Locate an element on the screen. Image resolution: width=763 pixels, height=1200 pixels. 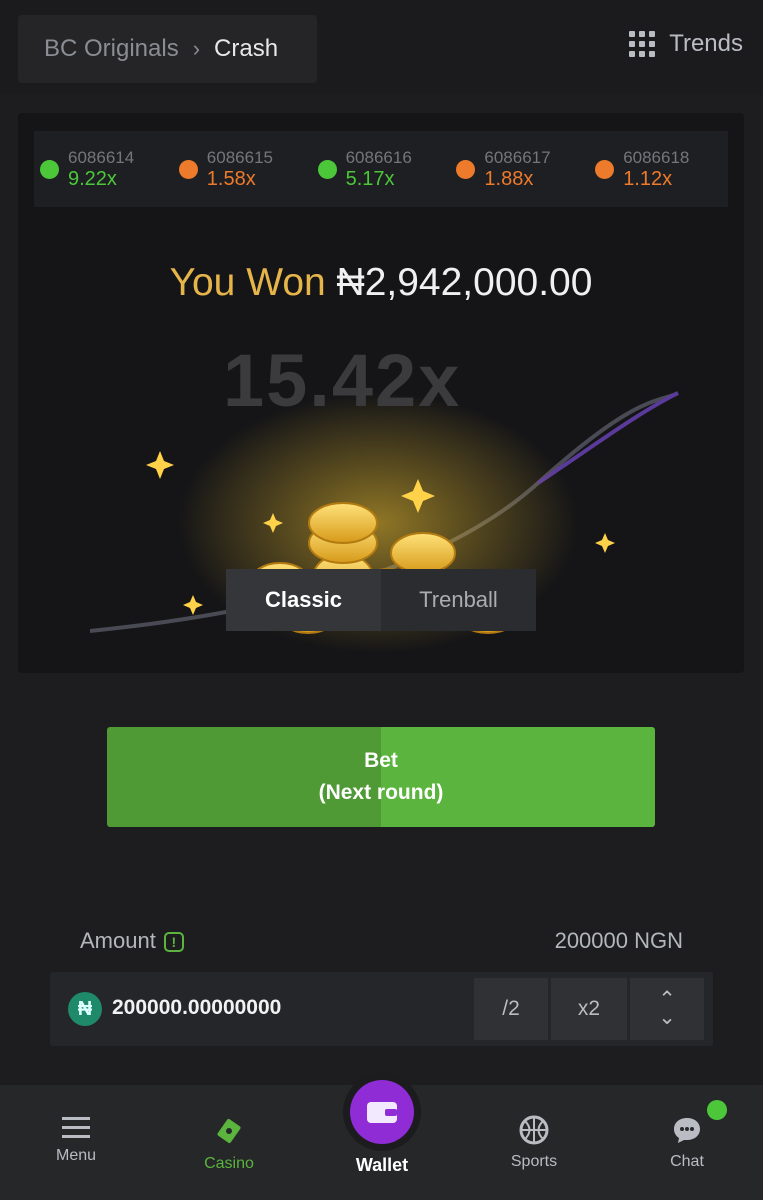
naira-currency-icon: ₦ is located at coordinates (85, 1009).